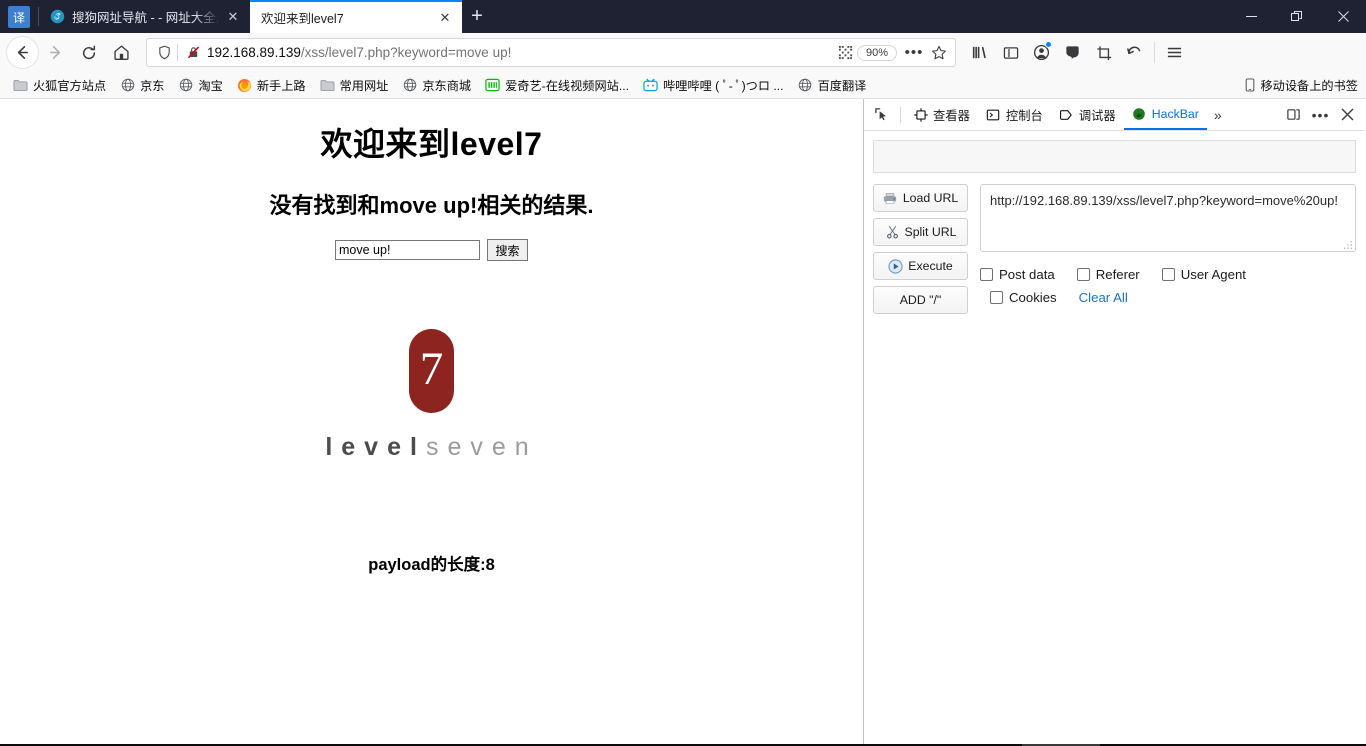 This screenshot has height=746, width=1366. I want to click on console-icon, so click(993, 114).